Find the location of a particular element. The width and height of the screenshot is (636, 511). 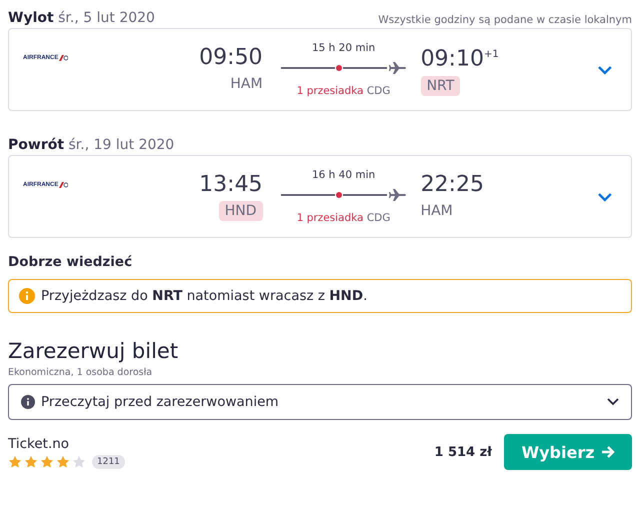

timezone-note: Wszystkie godziny są podane w czasie lokalnym is located at coordinates (505, 20).